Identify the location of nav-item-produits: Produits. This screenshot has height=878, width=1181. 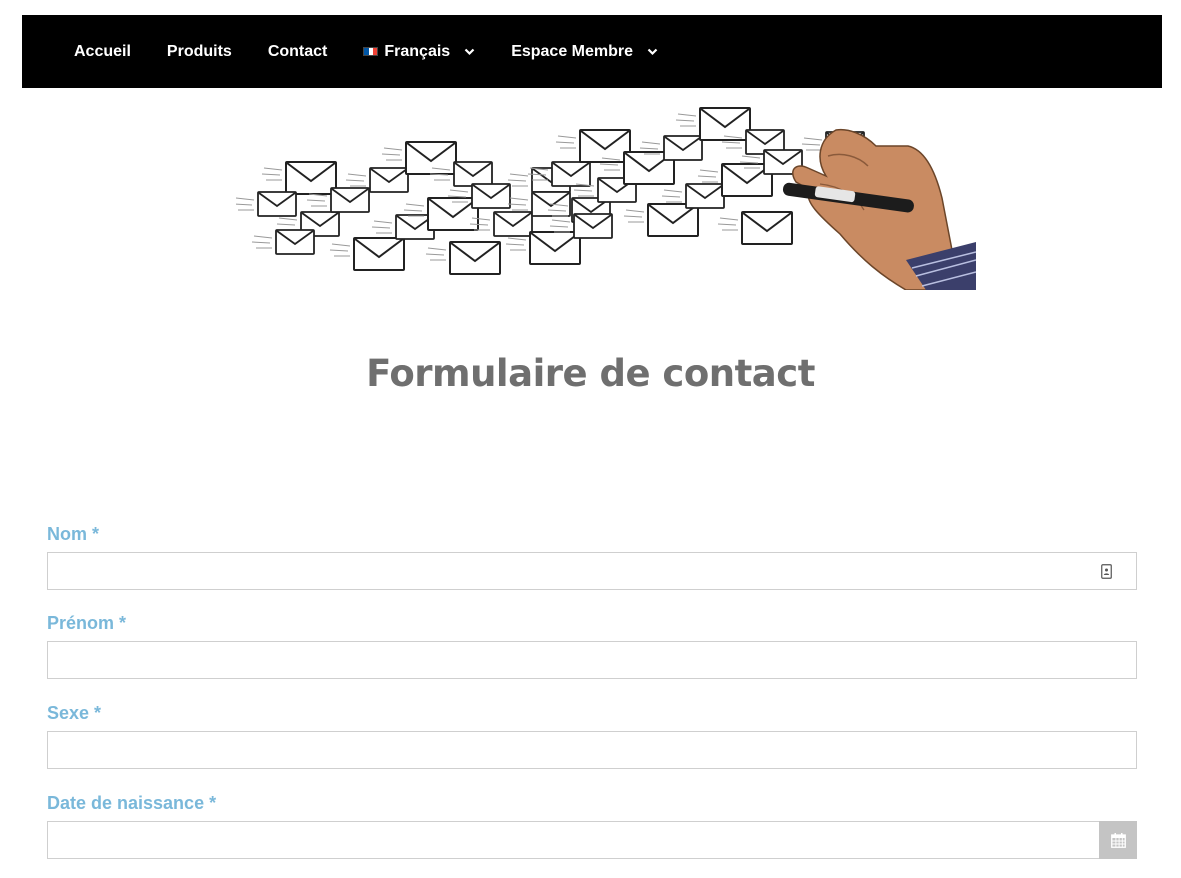
(199, 52).